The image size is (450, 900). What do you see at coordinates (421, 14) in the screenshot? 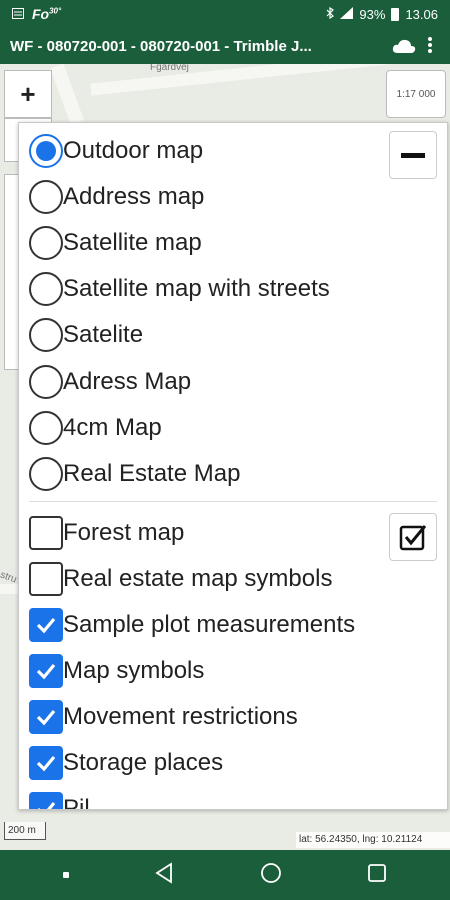
I see `clock: 13.06` at bounding box center [421, 14].